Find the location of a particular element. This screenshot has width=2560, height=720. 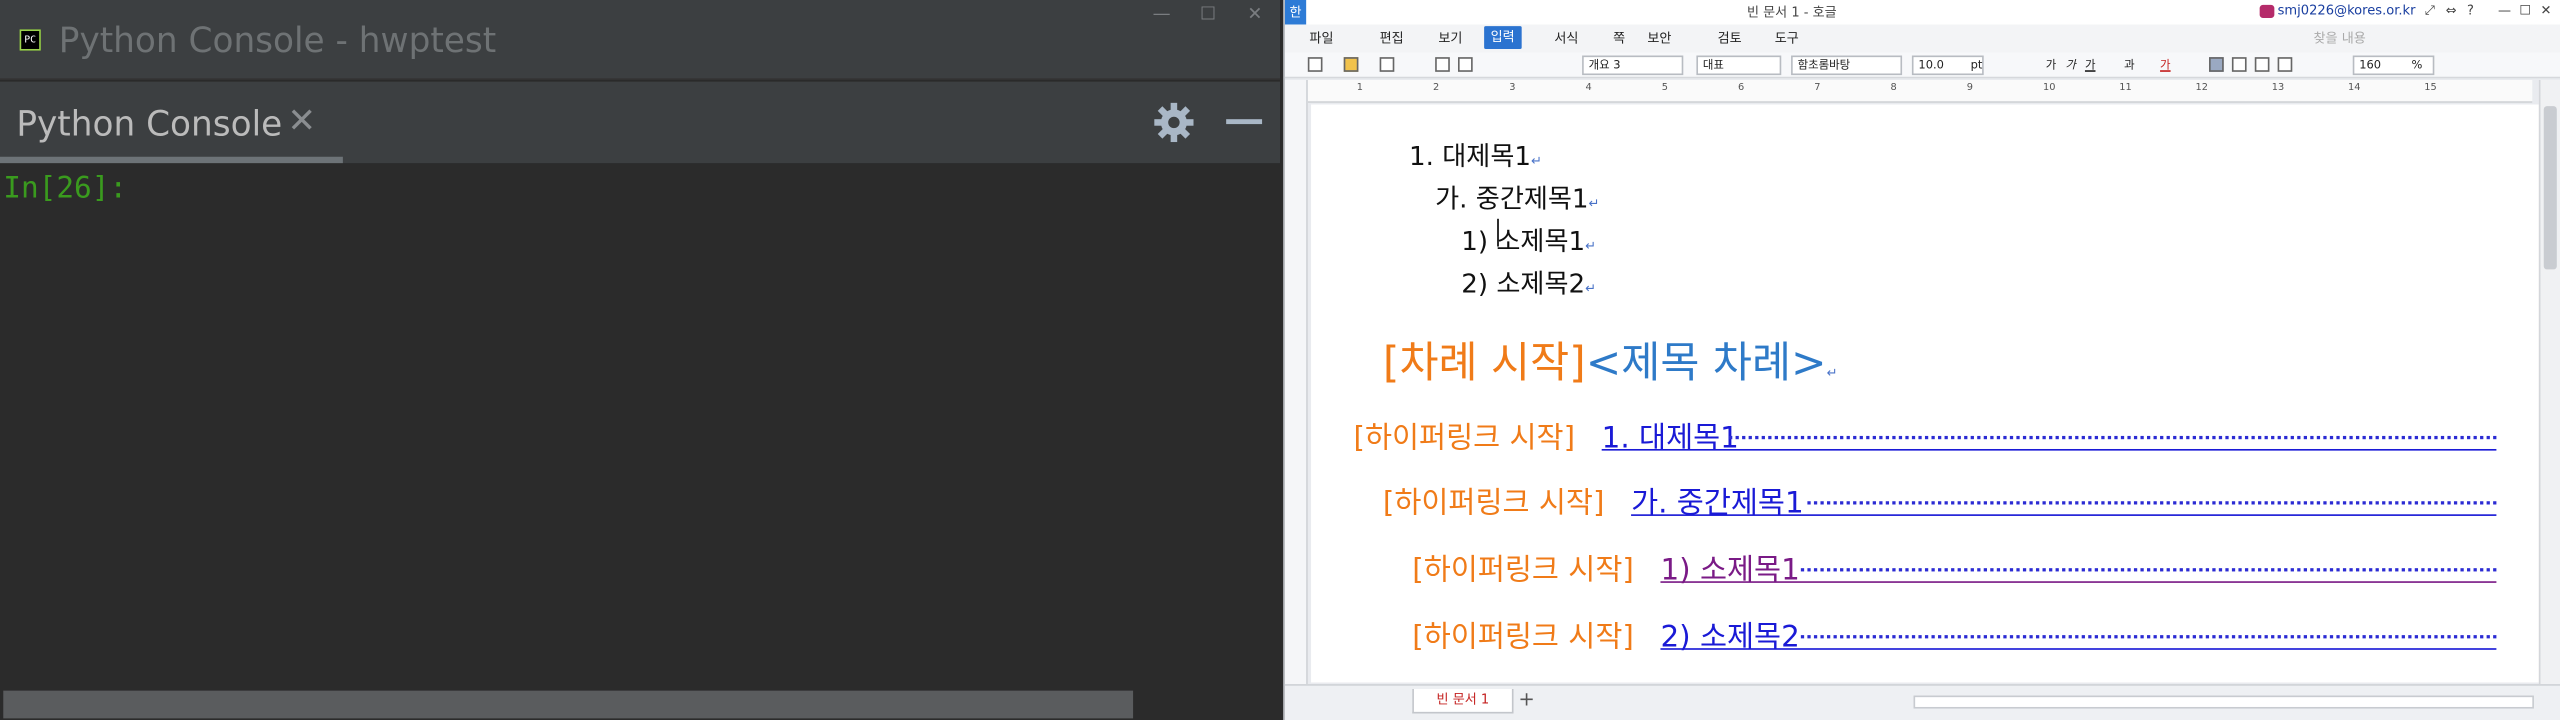

italic-button: 가 is located at coordinates (2070, 65).